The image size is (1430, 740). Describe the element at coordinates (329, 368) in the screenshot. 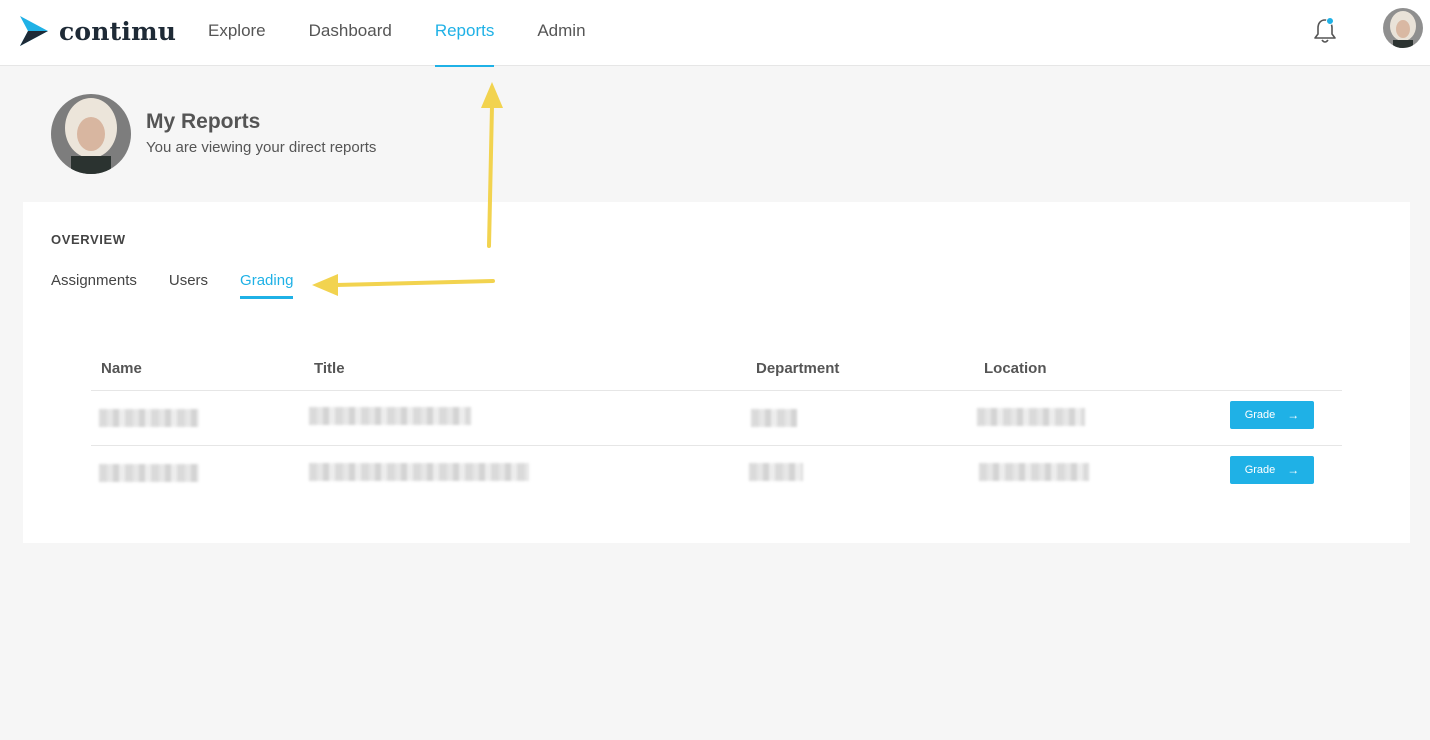

I see `column-header-title: Title` at that location.